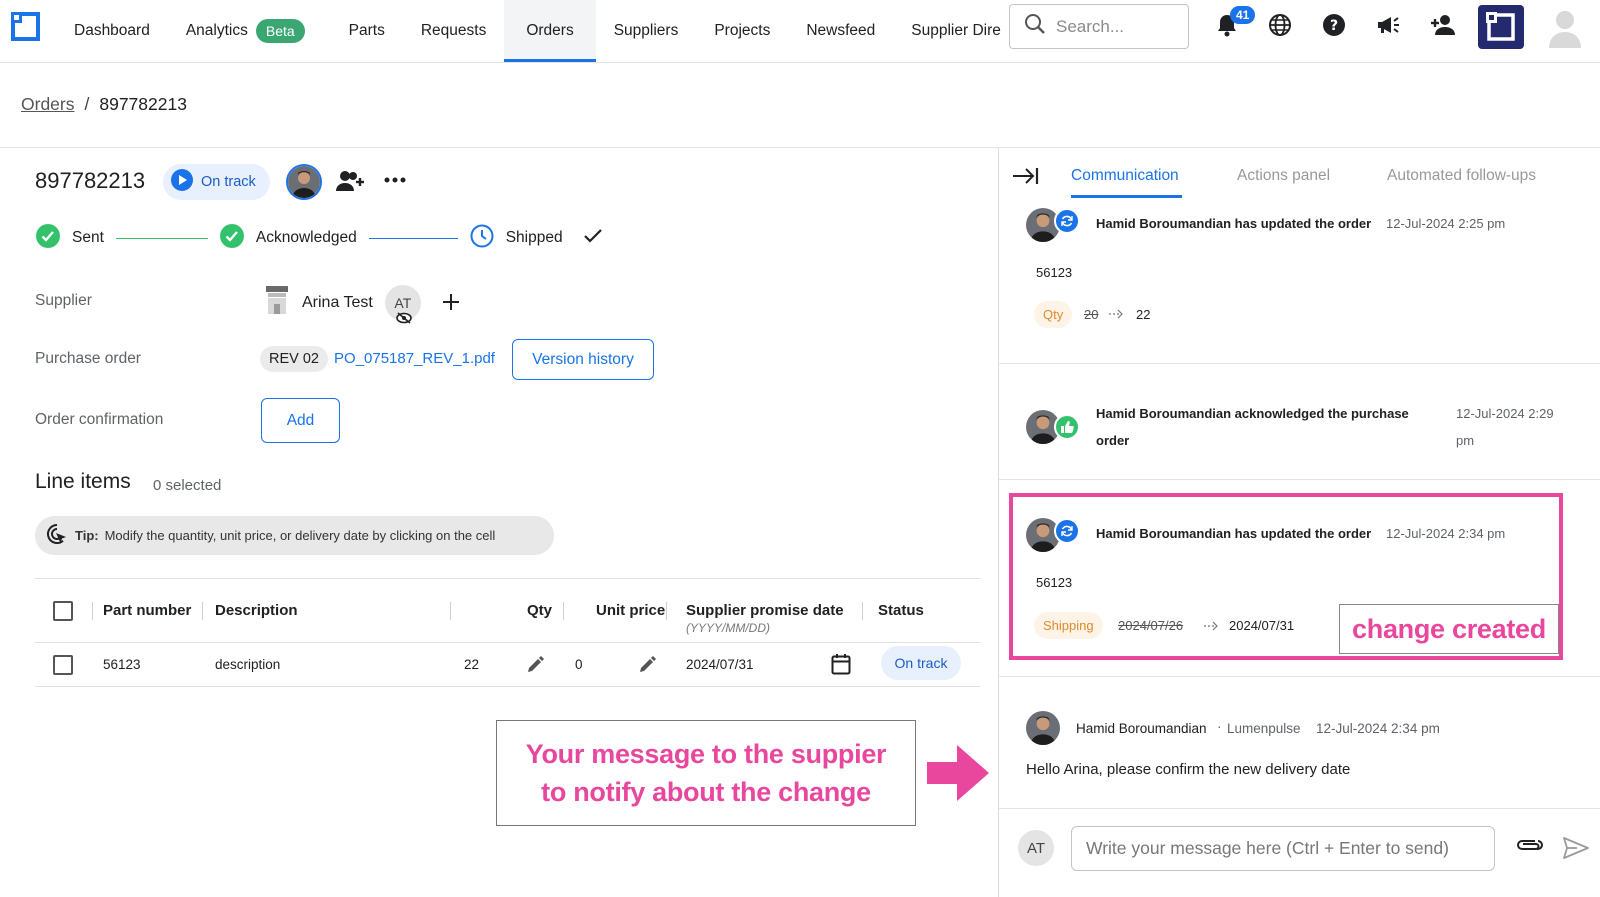 The height and width of the screenshot is (897, 1600). Describe the element at coordinates (742, 31) in the screenshot. I see `nav-item-projects: Projects` at that location.